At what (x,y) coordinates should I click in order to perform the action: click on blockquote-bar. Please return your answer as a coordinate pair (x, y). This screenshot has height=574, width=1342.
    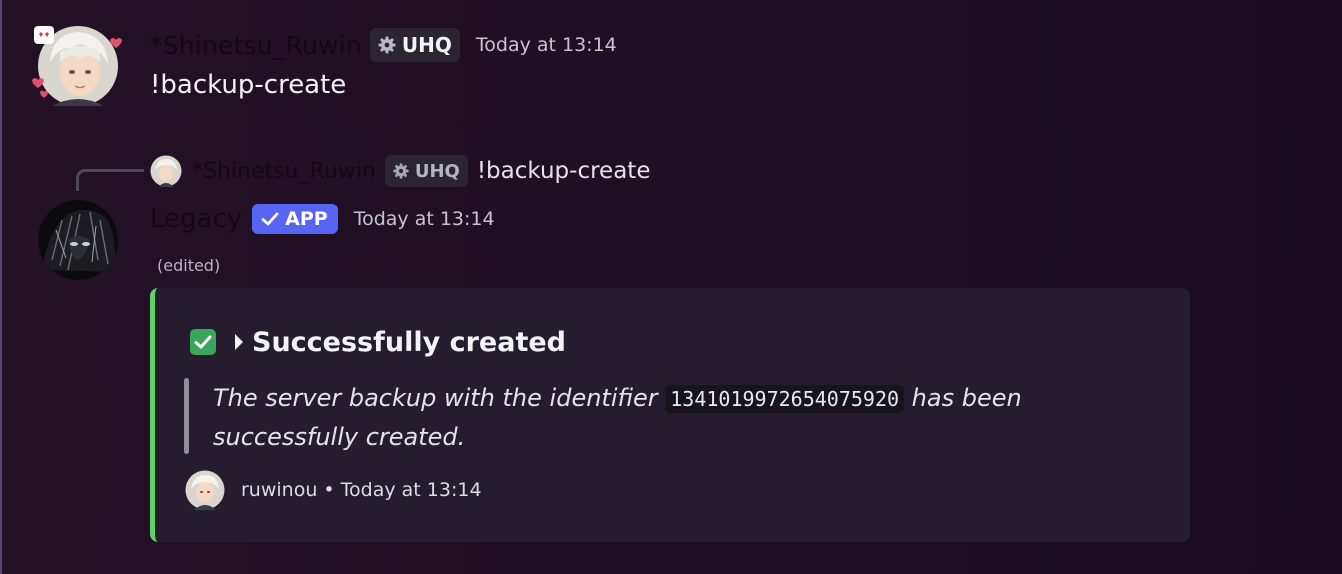
    Looking at the image, I should click on (186, 416).